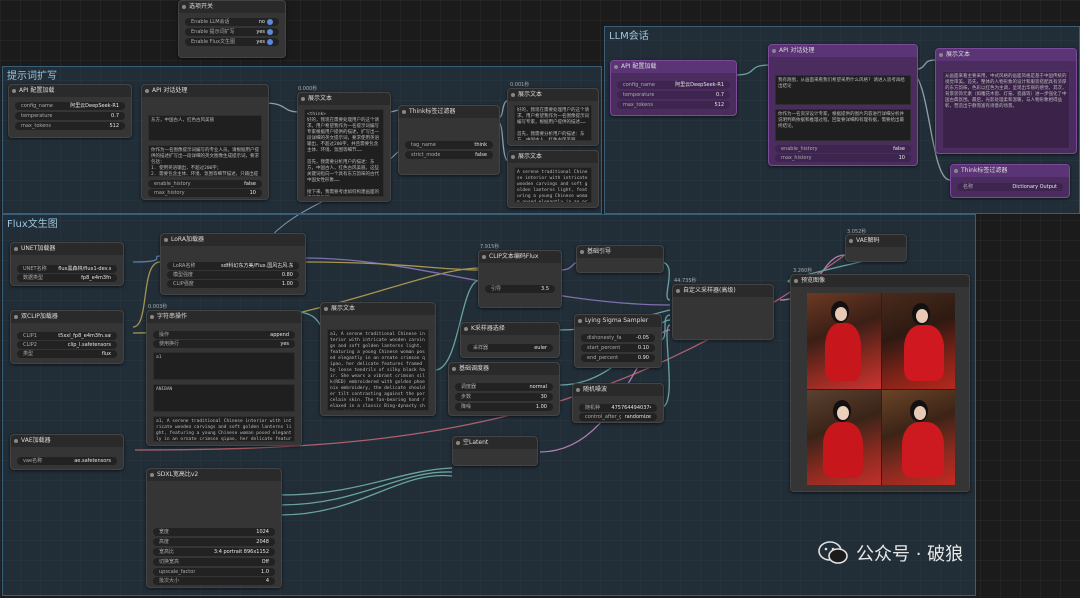  What do you see at coordinates (67, 278) in the screenshot?
I see `widget-weight-dtype: 数据类型 fp8_e4m3fn` at bounding box center [67, 278].